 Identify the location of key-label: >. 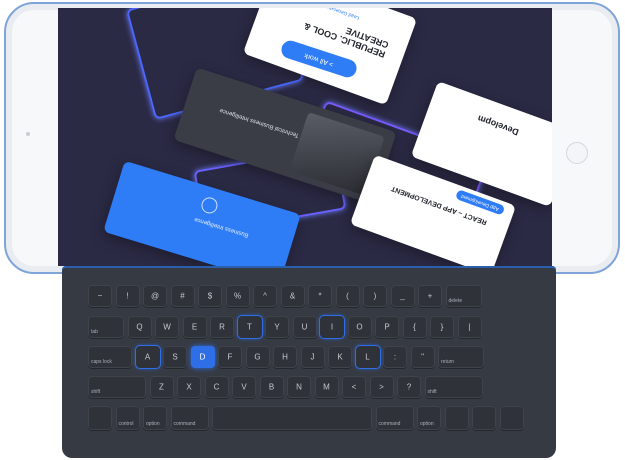
(381, 387).